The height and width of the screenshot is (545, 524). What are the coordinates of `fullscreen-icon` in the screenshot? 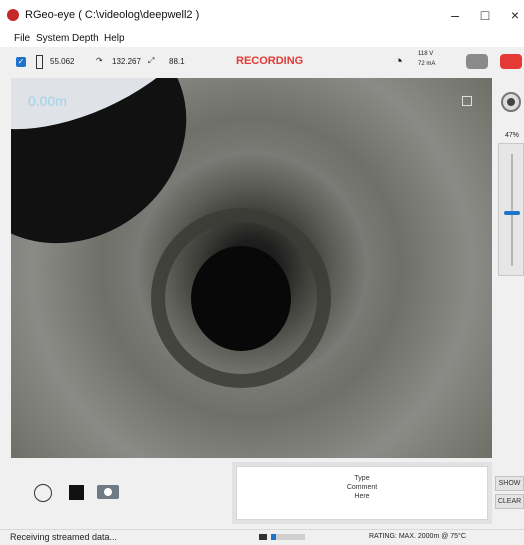 It's located at (467, 101).